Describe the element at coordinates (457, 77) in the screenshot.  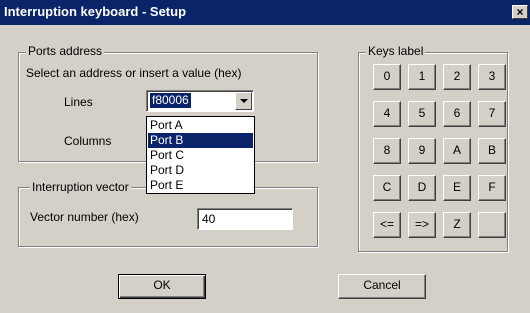
I see `key-button: 2` at that location.